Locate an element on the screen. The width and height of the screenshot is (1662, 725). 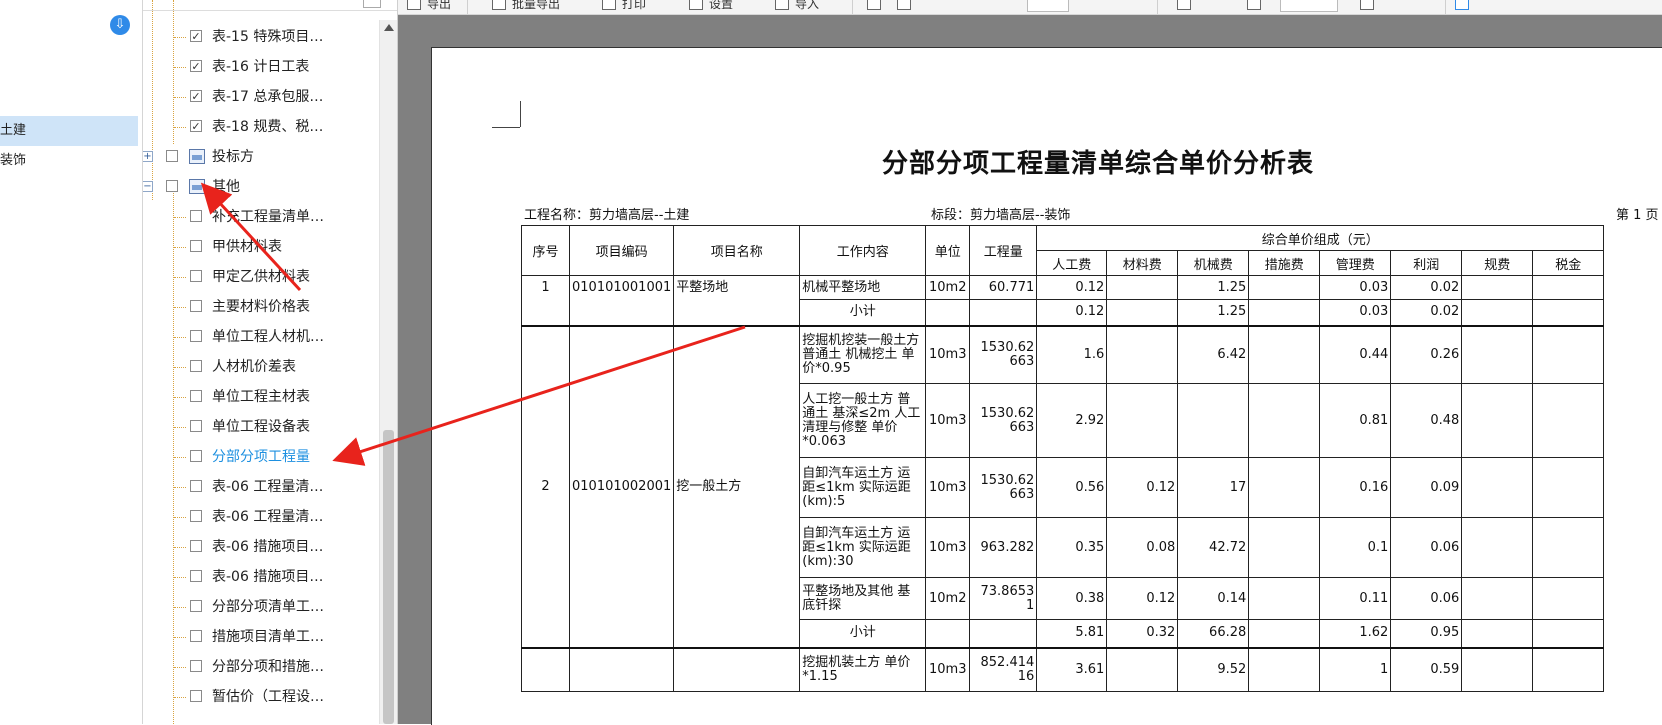
zoom-input is located at coordinates (1048, 6).